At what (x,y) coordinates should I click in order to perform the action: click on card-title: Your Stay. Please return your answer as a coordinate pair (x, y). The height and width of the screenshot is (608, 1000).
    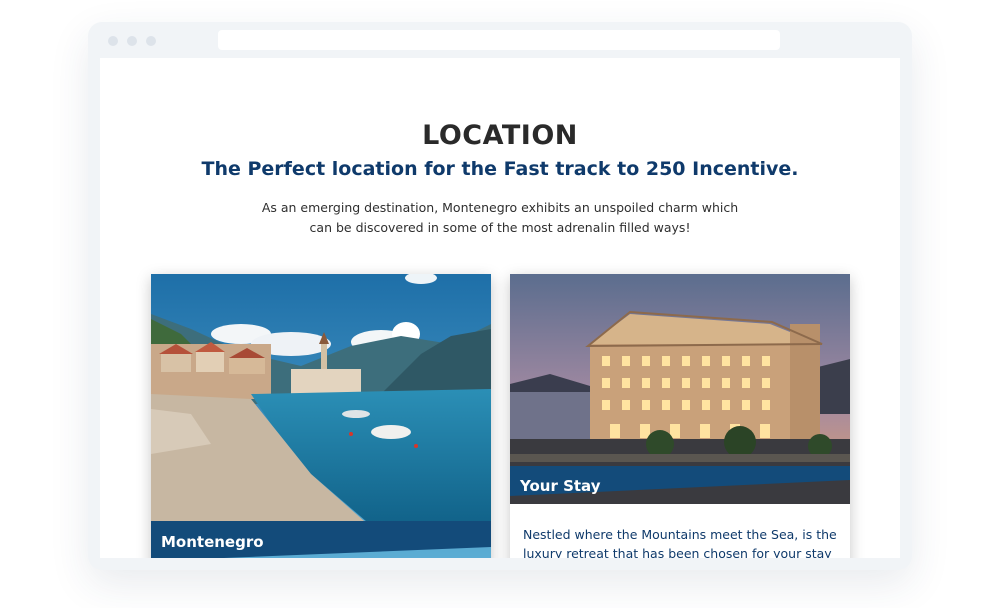
    Looking at the image, I should click on (560, 486).